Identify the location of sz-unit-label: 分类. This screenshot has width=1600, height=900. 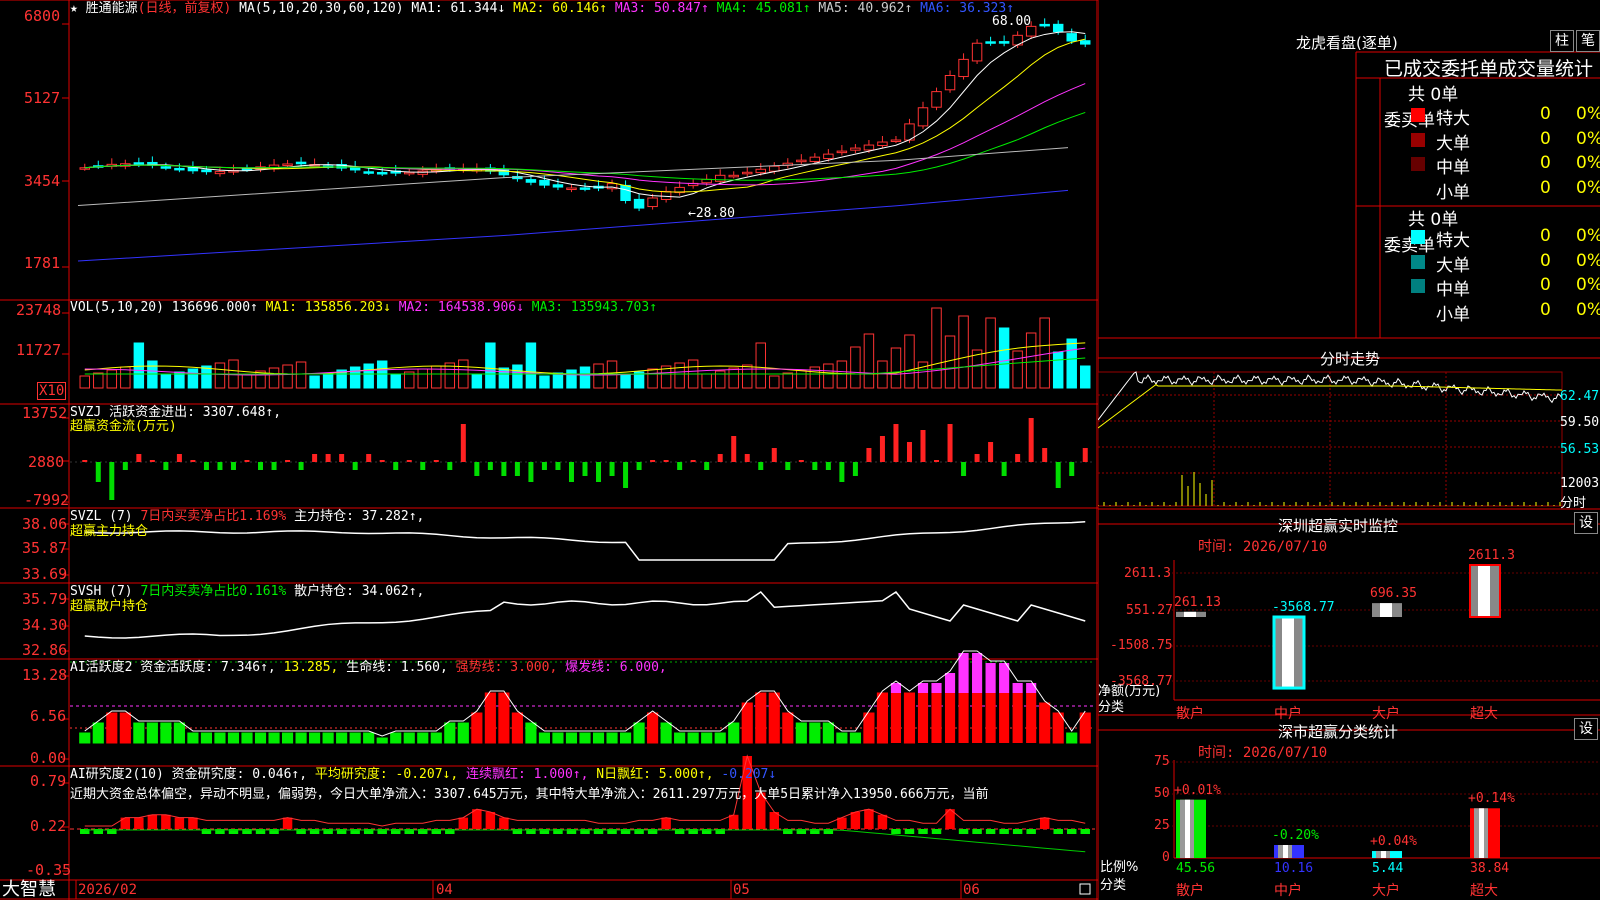
(1111, 707).